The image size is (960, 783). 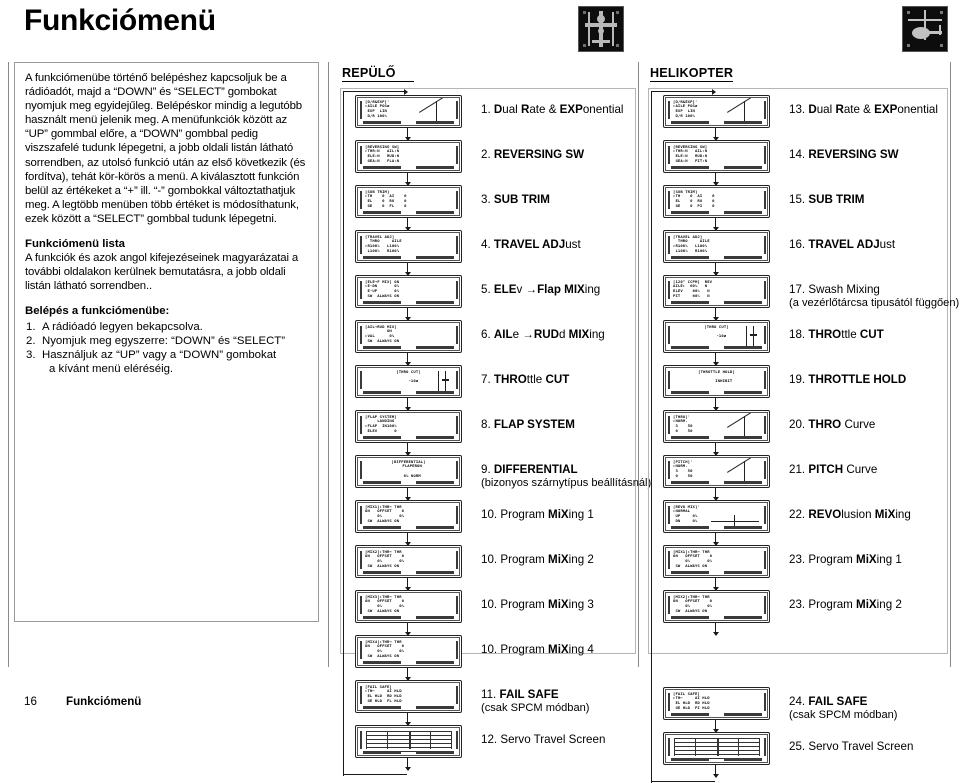 I want to click on lcd-screen: [DIFFERENTIAL] FLAPERON 0% NORM, so click(x=408, y=471).